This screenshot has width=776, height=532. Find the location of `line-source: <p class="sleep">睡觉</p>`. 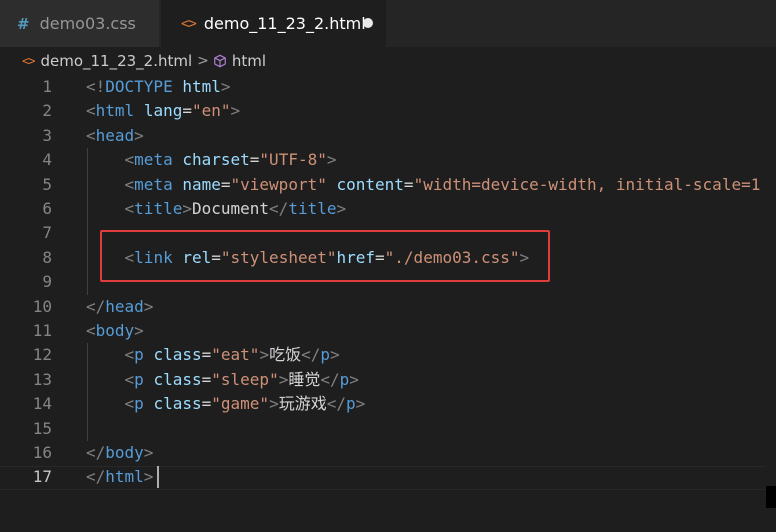

line-source: <p class="sleep">睡觉</p> is located at coordinates (222, 380).